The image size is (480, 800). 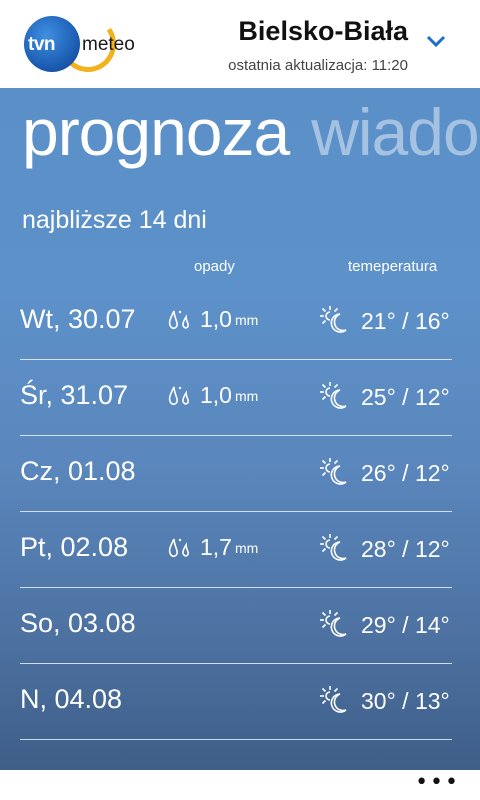 What do you see at coordinates (77, 44) in the screenshot?
I see `tvn-meteo-logo: tvn meteo` at bounding box center [77, 44].